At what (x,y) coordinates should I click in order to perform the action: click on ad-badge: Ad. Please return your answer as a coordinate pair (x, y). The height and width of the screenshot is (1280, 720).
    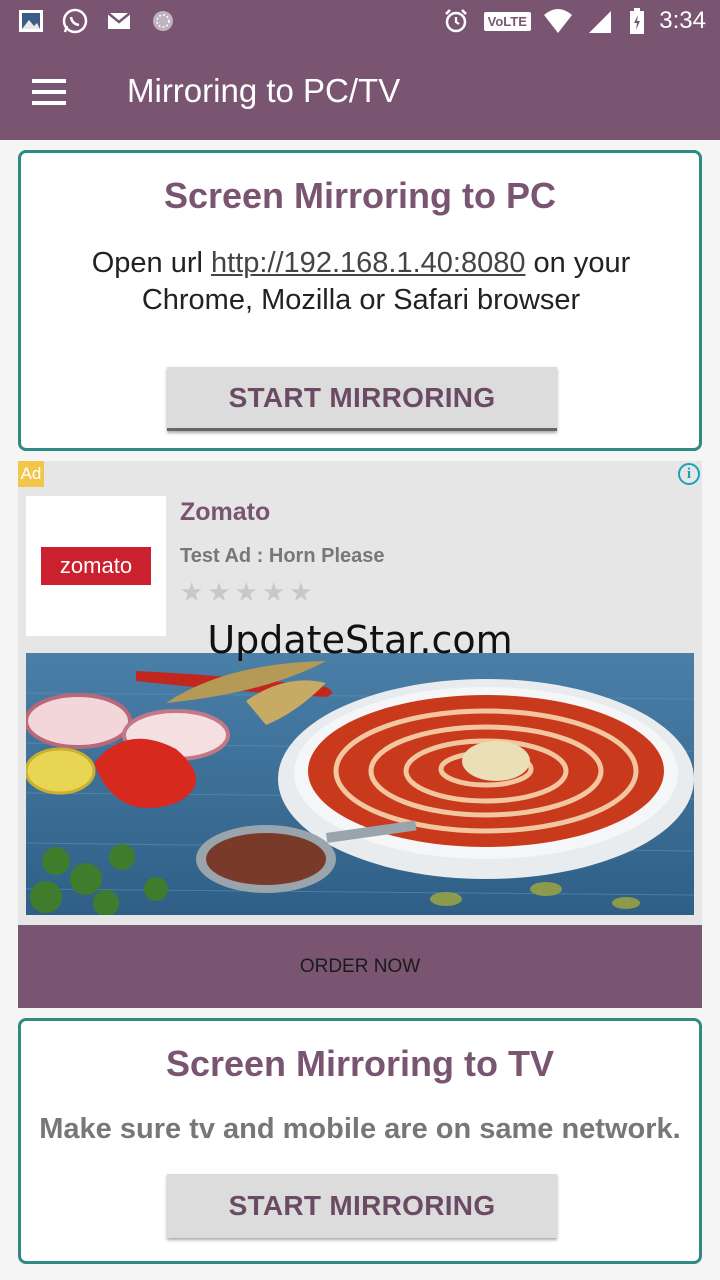
    Looking at the image, I should click on (31, 474).